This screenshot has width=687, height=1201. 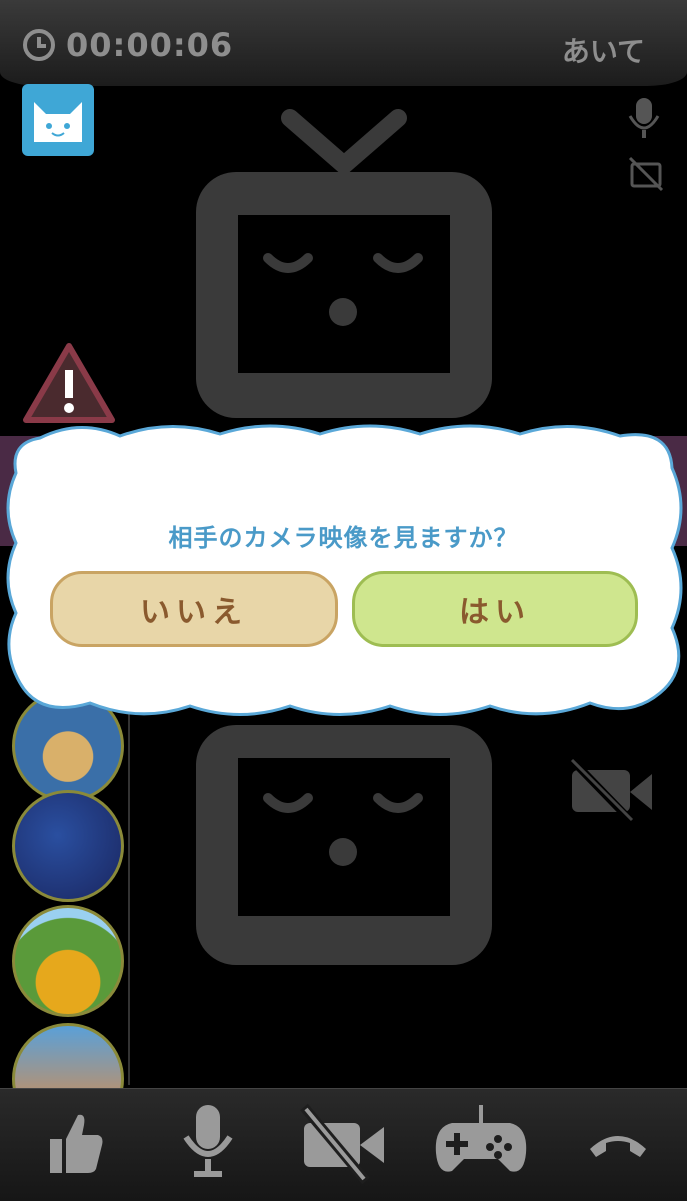 What do you see at coordinates (644, 118) in the screenshot?
I see `remote-mic-icon` at bounding box center [644, 118].